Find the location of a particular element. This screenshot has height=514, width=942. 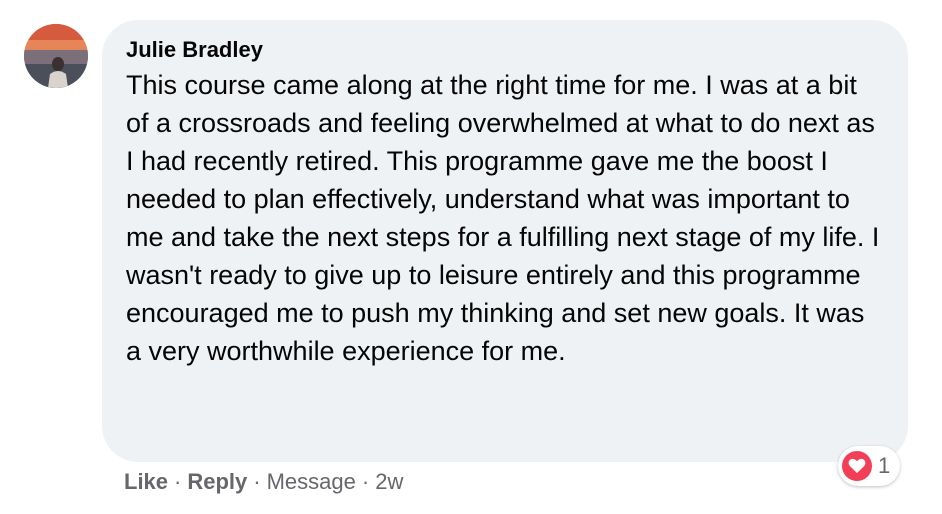

comment-actions: Like · Reply · Message · 2w is located at coordinates (263, 482).